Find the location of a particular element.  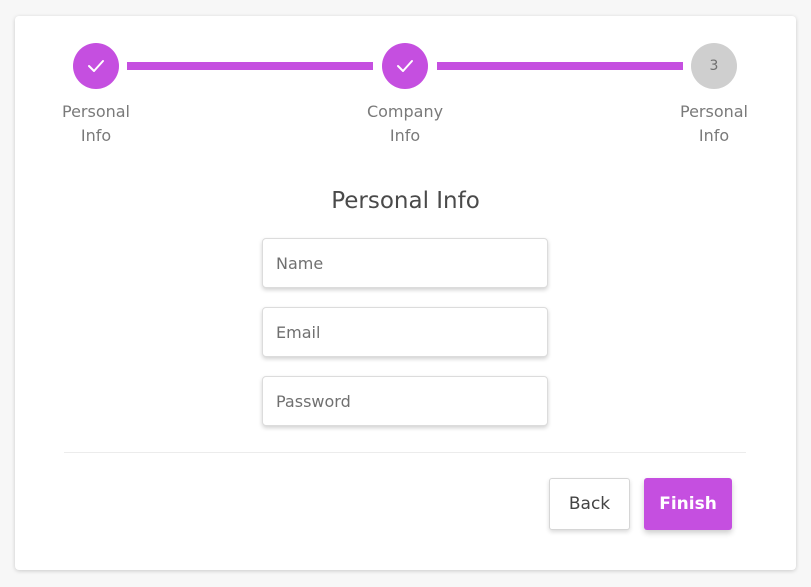

step-2-label: Company Info is located at coordinates (405, 124).